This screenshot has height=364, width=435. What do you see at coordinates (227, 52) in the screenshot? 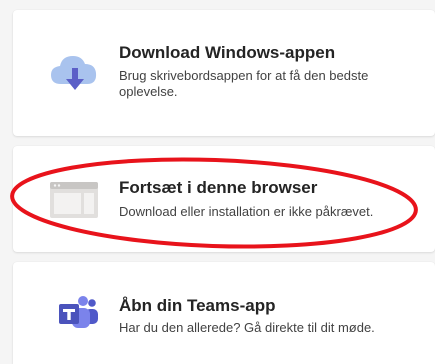
I see `option-title: Download Windows-appen` at bounding box center [227, 52].